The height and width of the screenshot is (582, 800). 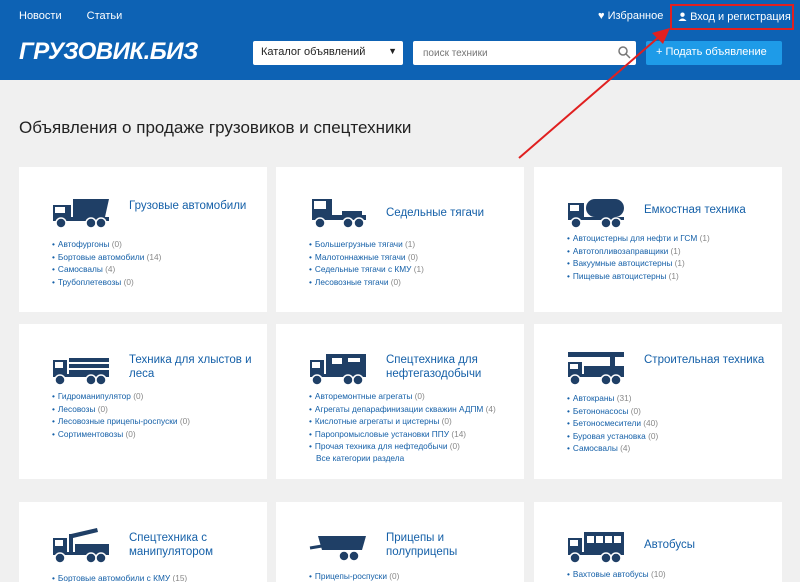 I want to click on tanker-truck-icon, so click(x=596, y=214).